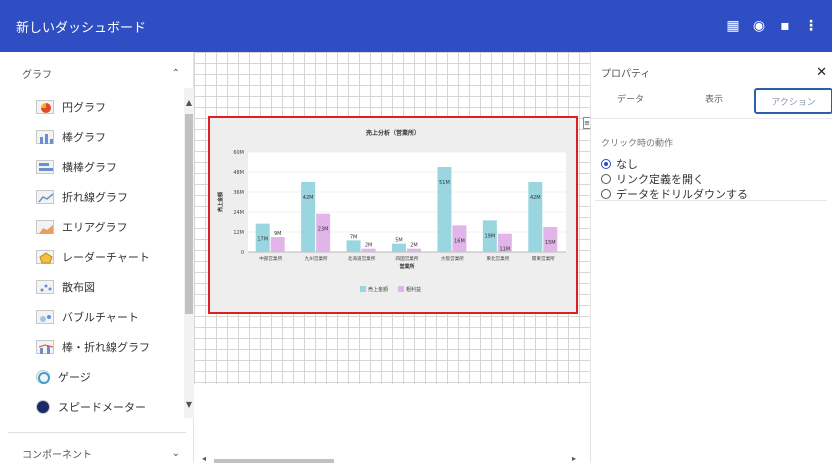 This screenshot has height=463, width=832. I want to click on sidebar-item-pie: 円グラフ, so click(71, 107).